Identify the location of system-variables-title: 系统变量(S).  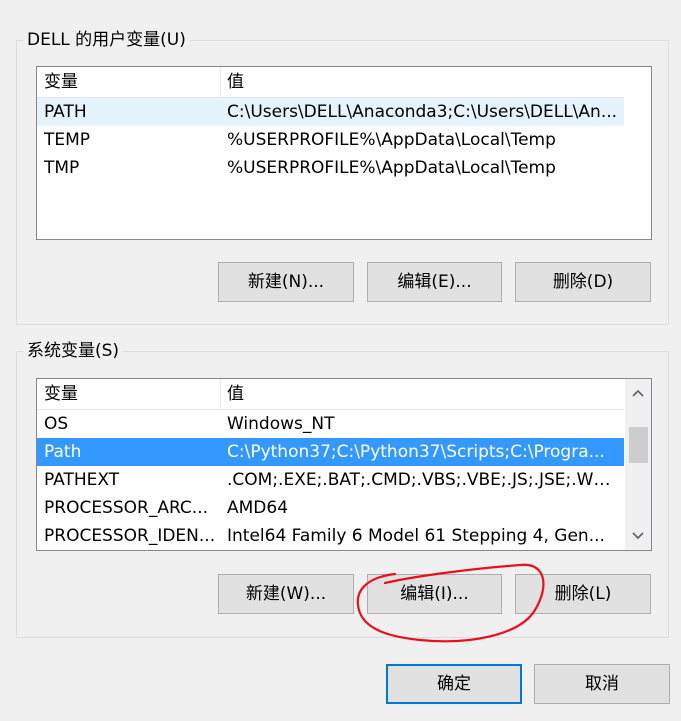
(73, 351).